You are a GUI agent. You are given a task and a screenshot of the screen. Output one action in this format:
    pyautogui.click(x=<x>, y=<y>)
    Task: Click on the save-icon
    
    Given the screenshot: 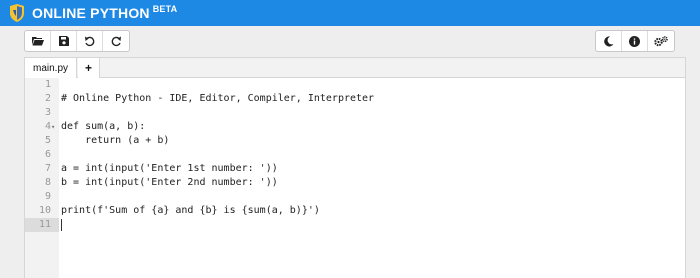 What is the action you would take?
    pyautogui.click(x=63, y=41)
    